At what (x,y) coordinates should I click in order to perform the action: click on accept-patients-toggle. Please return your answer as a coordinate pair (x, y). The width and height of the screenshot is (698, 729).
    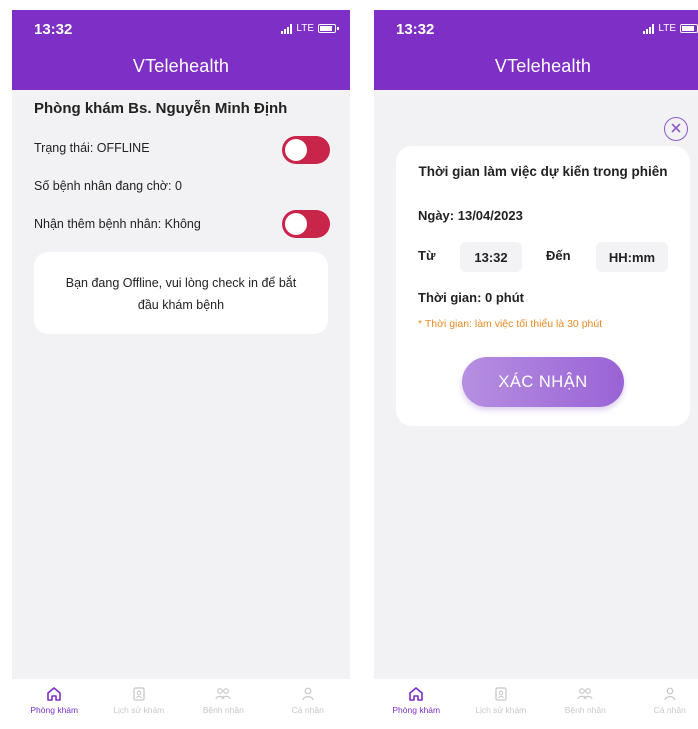
    Looking at the image, I should click on (306, 224).